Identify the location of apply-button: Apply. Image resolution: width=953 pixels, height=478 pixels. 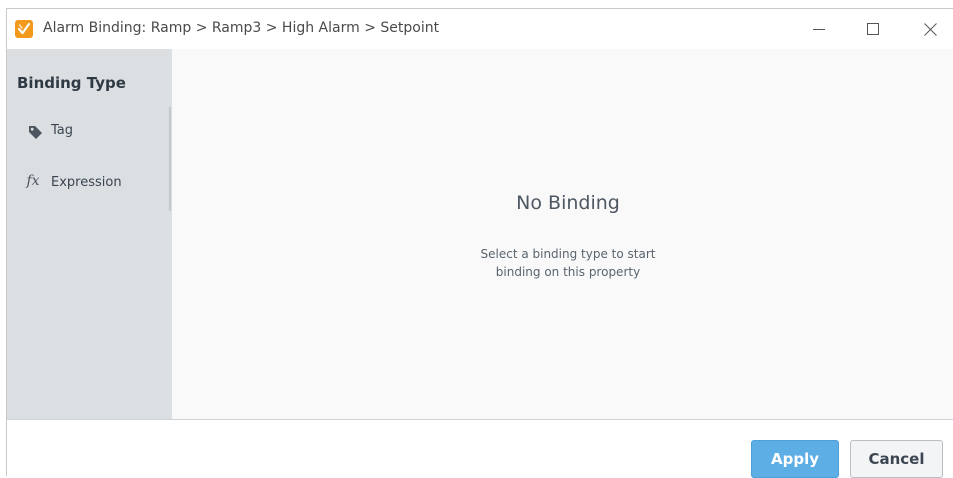
(795, 459).